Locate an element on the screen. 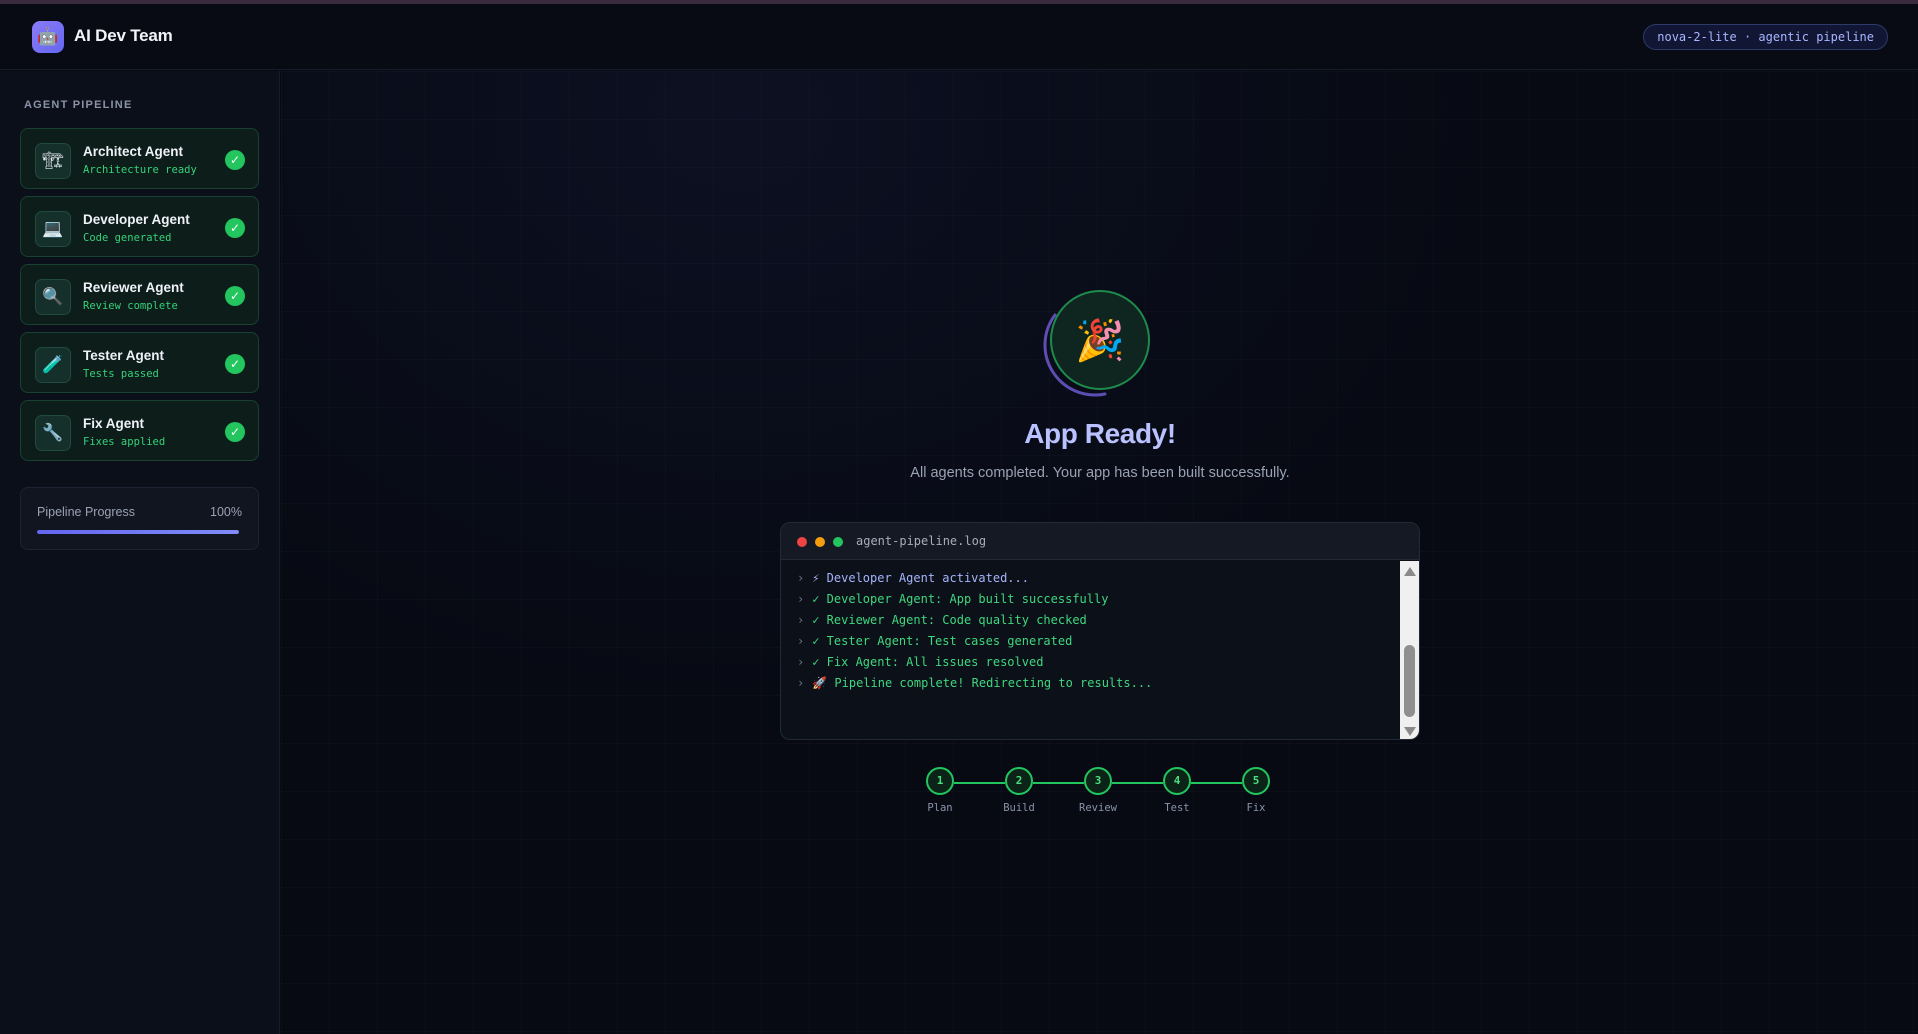 Image resolution: width=1918 pixels, height=1034 pixels. agent-card: 💻 Developer Agent Code generated ✓ is located at coordinates (139, 226).